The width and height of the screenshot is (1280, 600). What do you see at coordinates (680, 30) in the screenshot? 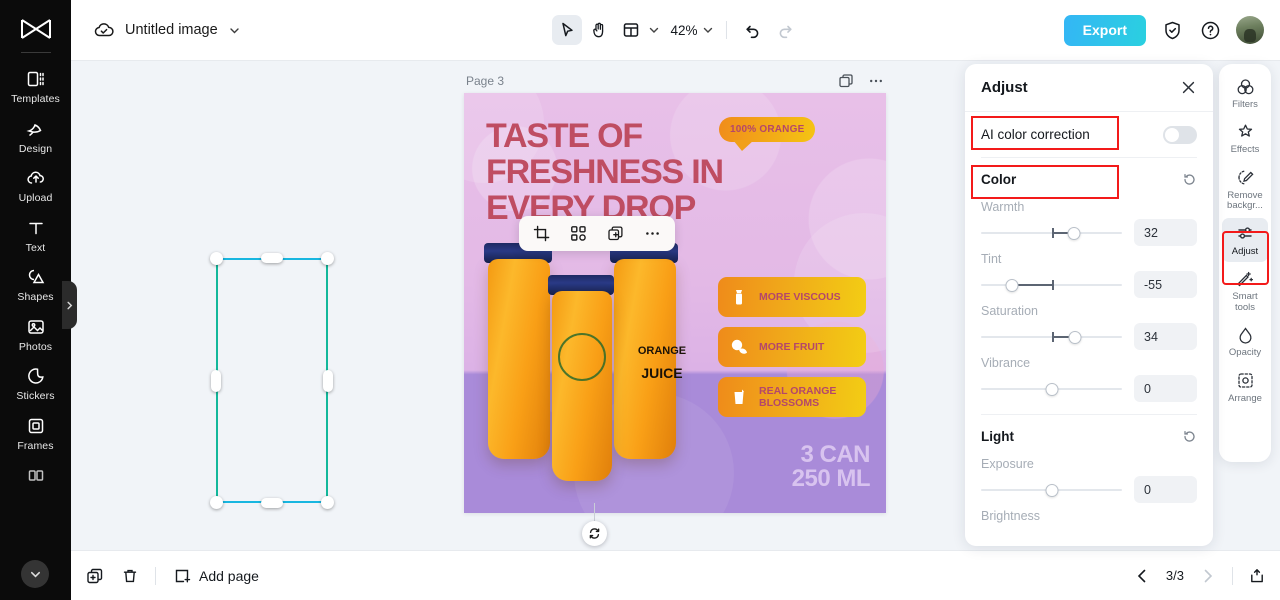
I see `zoom-level: 42%` at bounding box center [680, 30].